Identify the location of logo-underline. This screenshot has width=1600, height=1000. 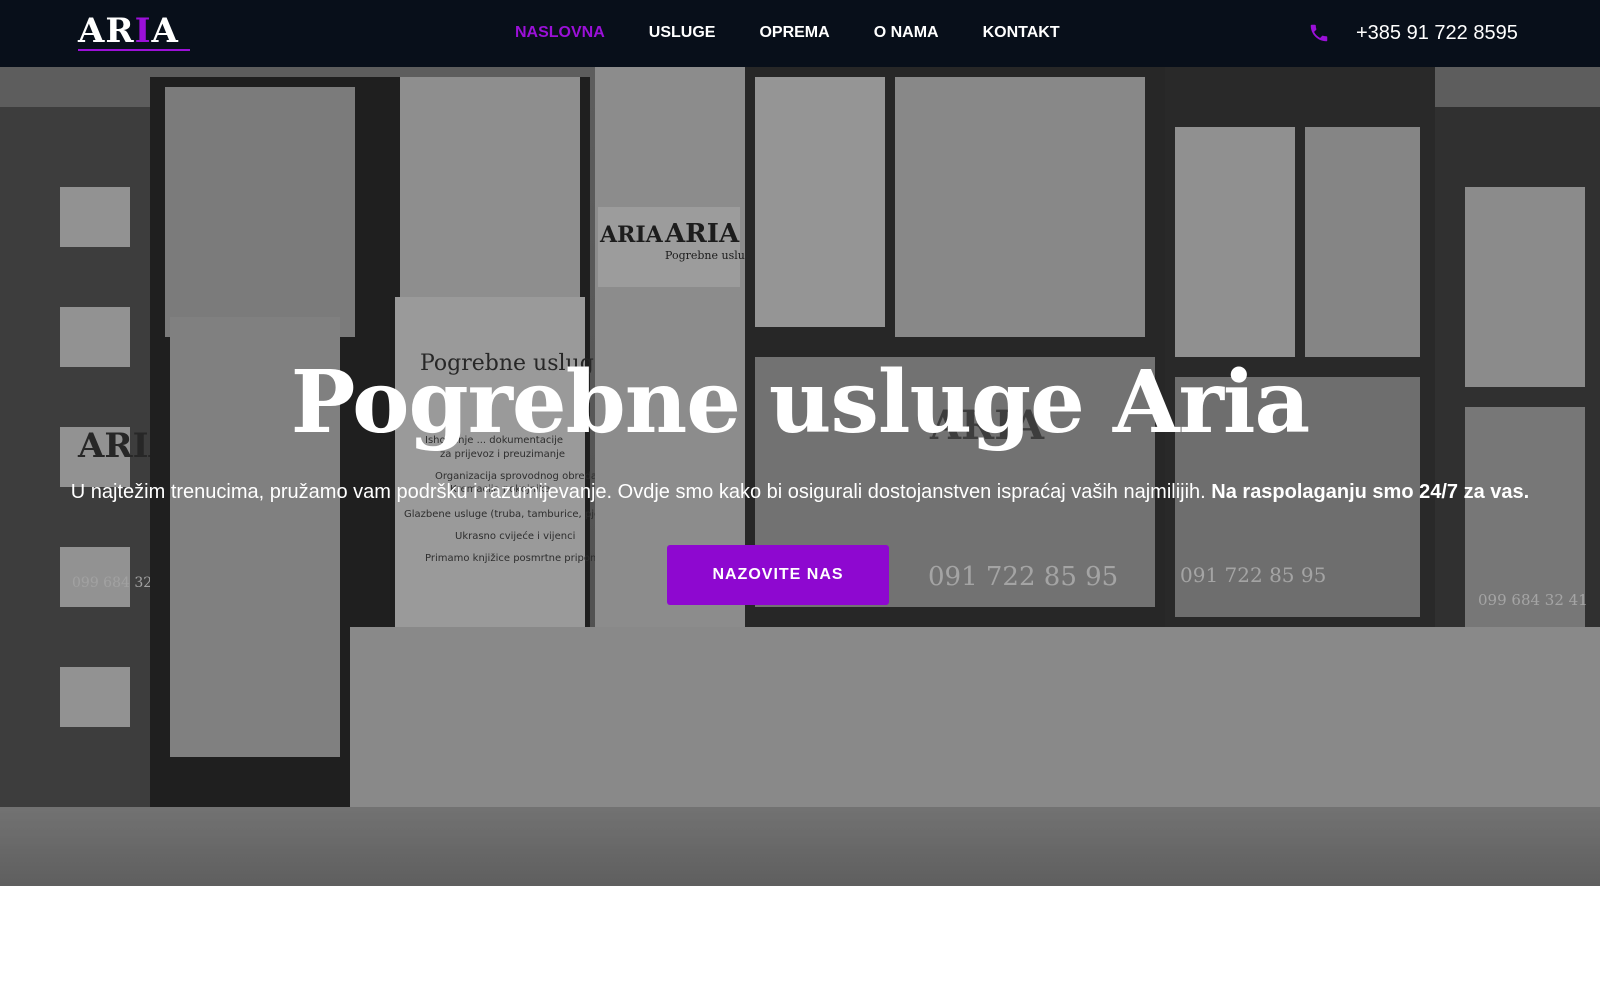
(134, 50).